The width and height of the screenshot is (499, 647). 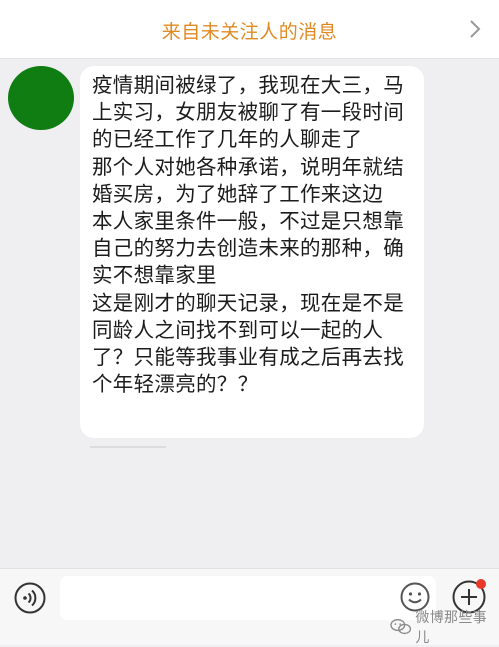 I want to click on message-line: 这是刚才的聊天记录，现在是不是, so click(x=248, y=302).